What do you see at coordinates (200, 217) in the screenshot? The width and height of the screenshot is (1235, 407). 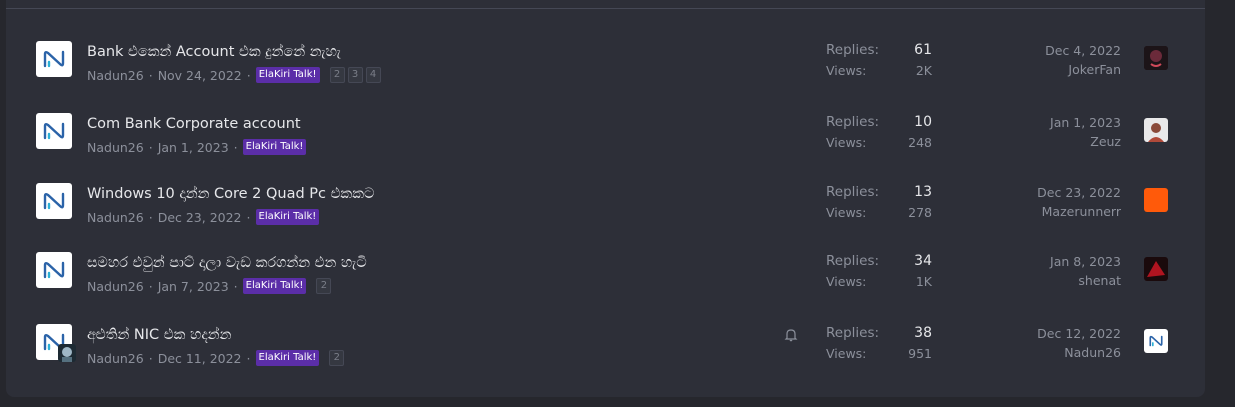 I see `thread-start-date: Dec 23, 2022` at bounding box center [200, 217].